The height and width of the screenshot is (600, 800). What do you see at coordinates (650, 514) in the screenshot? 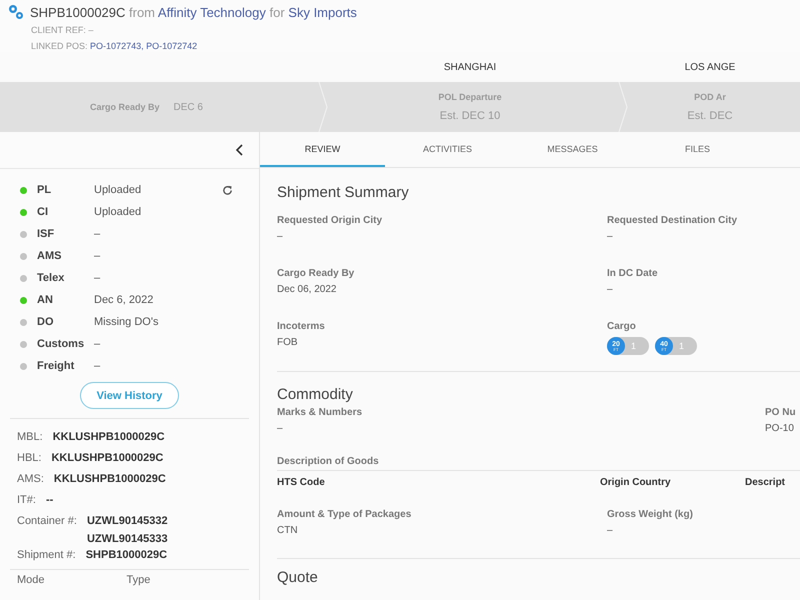
I see `field-label: Gross Weight (kg)` at bounding box center [650, 514].